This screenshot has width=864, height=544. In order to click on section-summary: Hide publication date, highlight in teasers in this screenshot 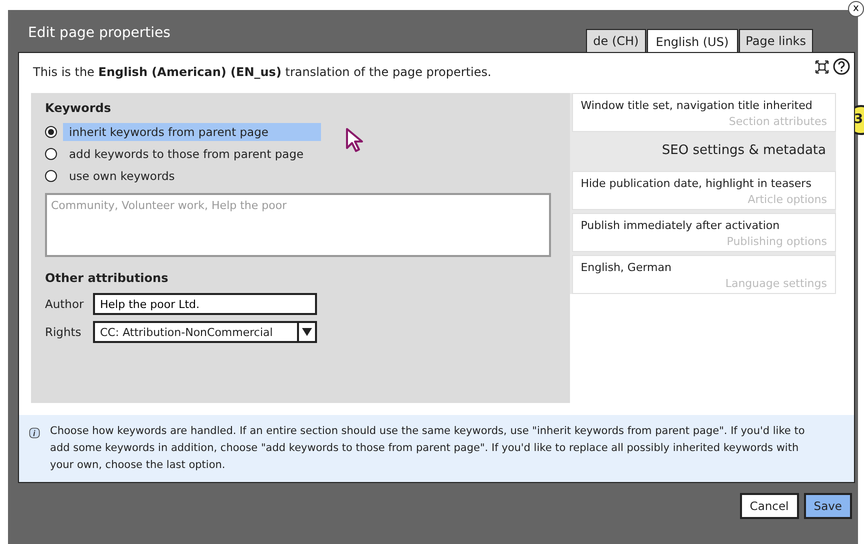, I will do `click(696, 183)`.